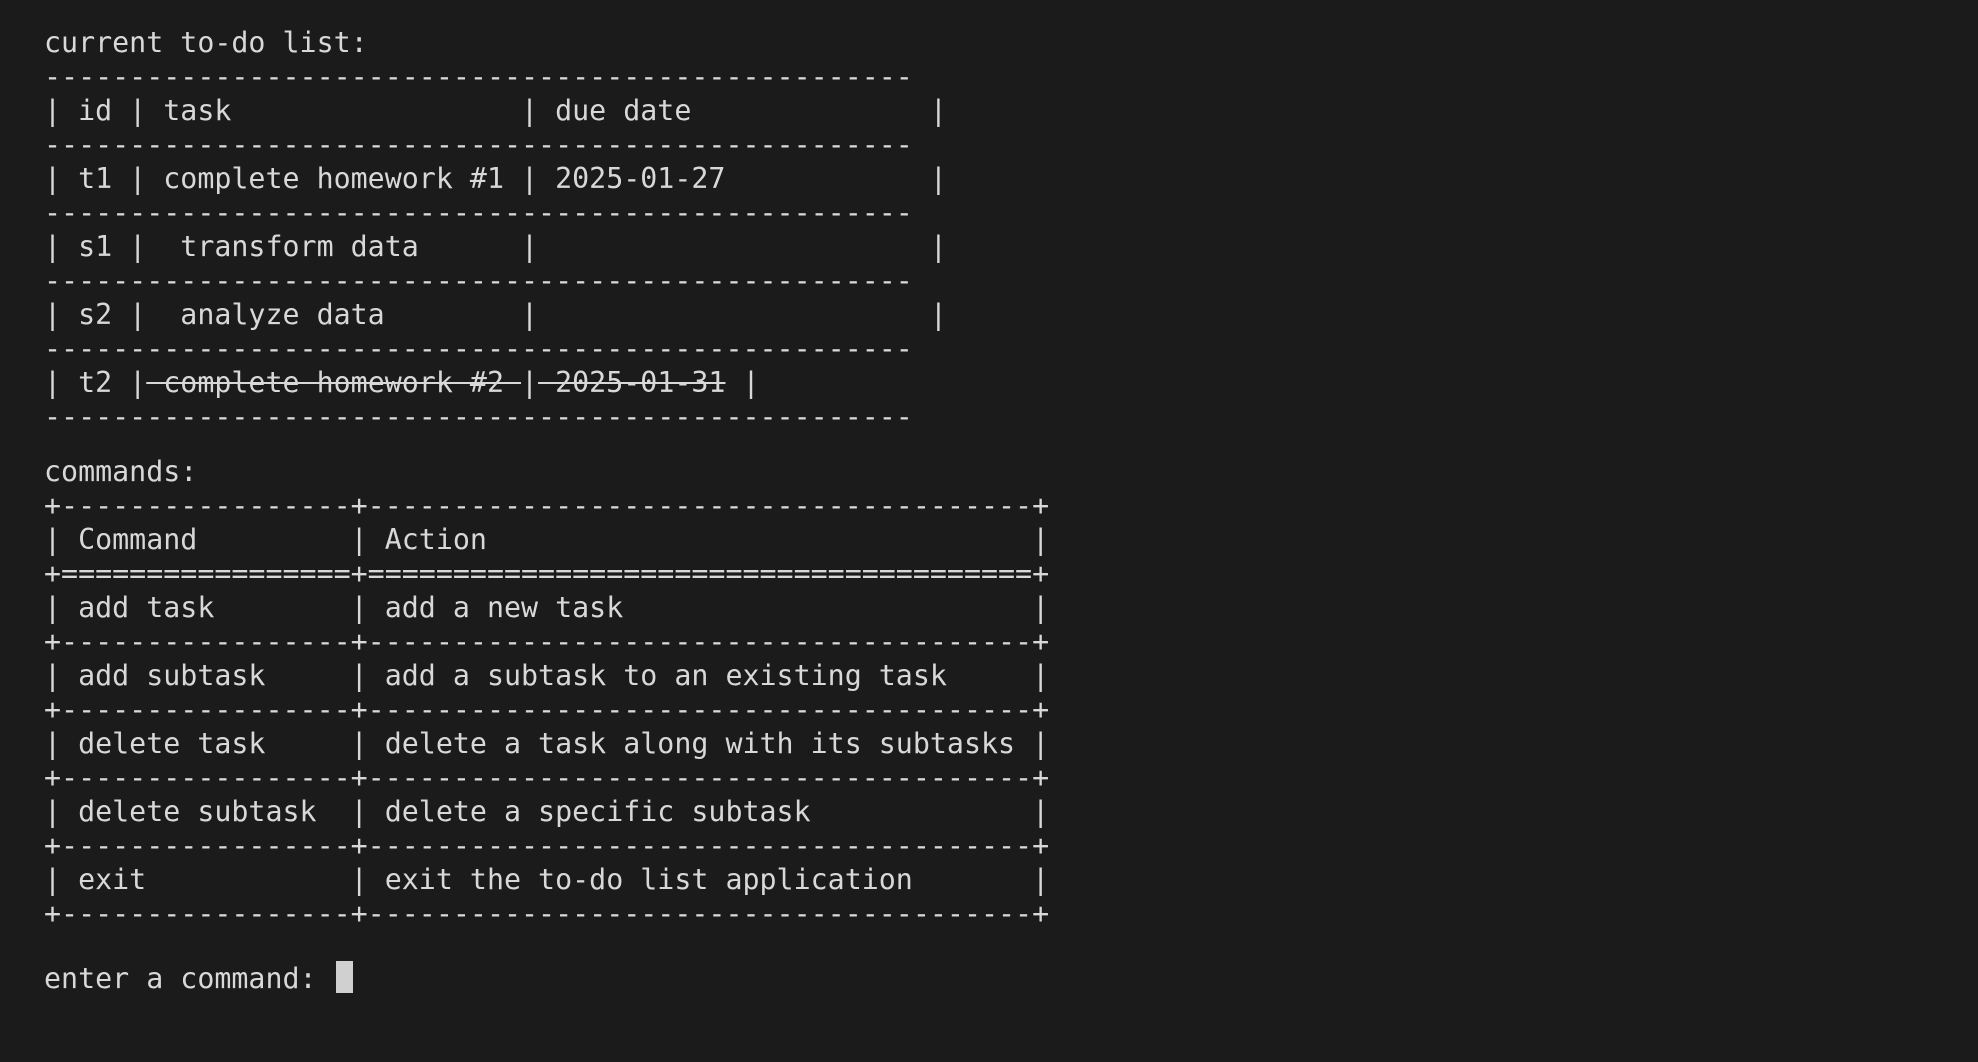 This screenshot has height=1062, width=1978. What do you see at coordinates (344, 977) in the screenshot?
I see `text-cursor` at bounding box center [344, 977].